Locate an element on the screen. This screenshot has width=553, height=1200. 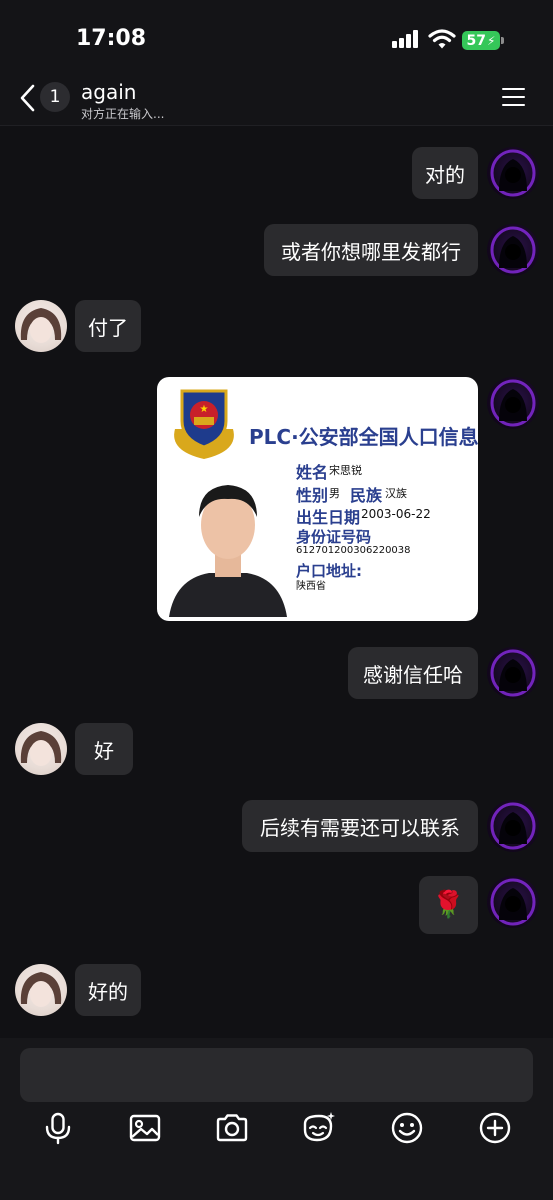
camera-icon is located at coordinates (232, 1128).